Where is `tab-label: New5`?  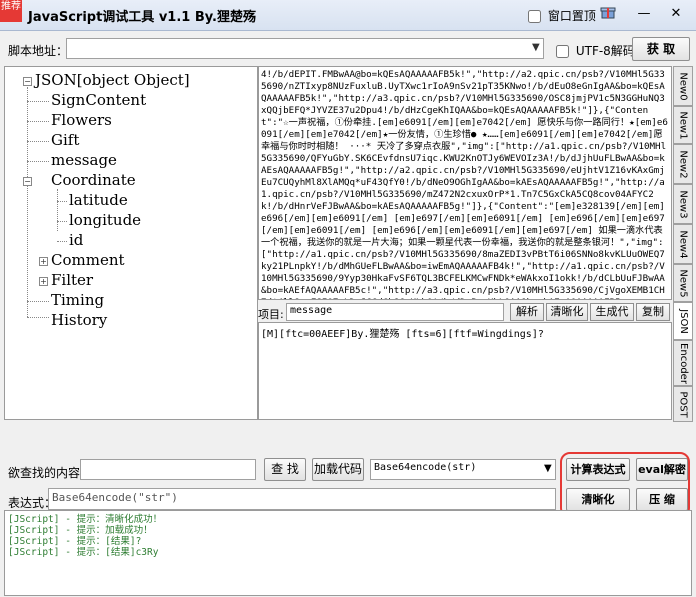
tab-label: New5 is located at coordinates (683, 283).